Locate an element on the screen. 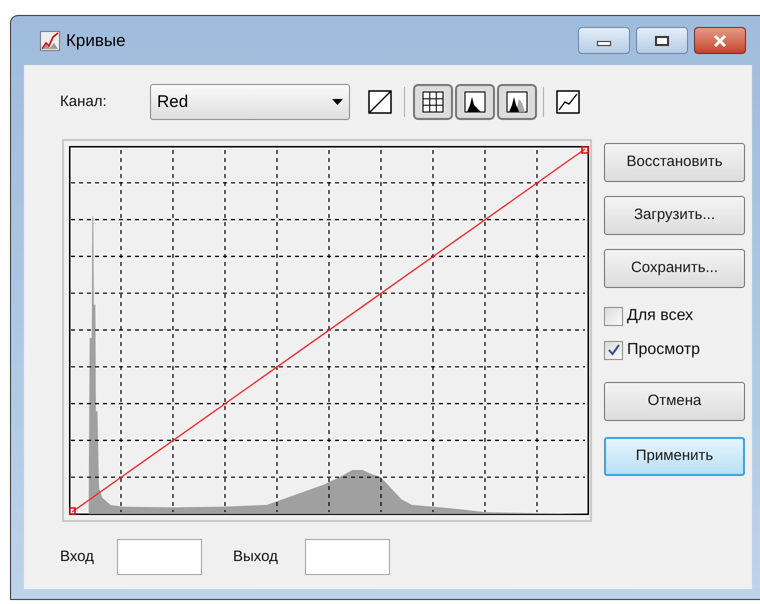 This screenshot has height=604, width=760. channel-dropdown: Red is located at coordinates (250, 102).